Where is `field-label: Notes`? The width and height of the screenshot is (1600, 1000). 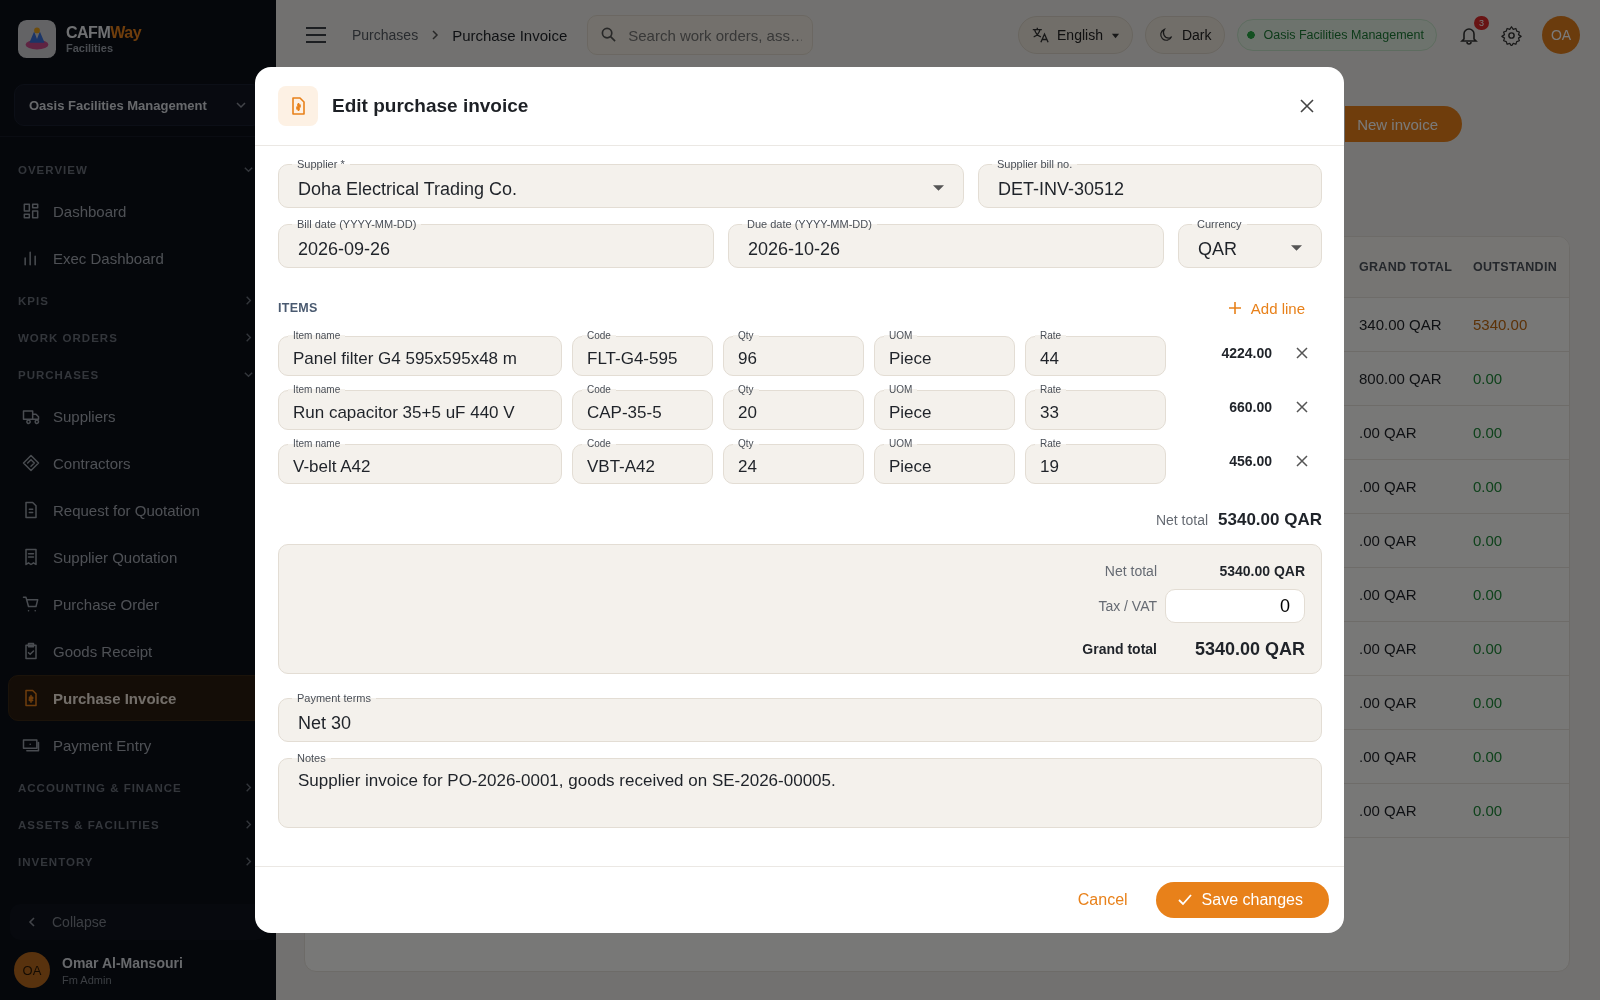 field-label: Notes is located at coordinates (311, 758).